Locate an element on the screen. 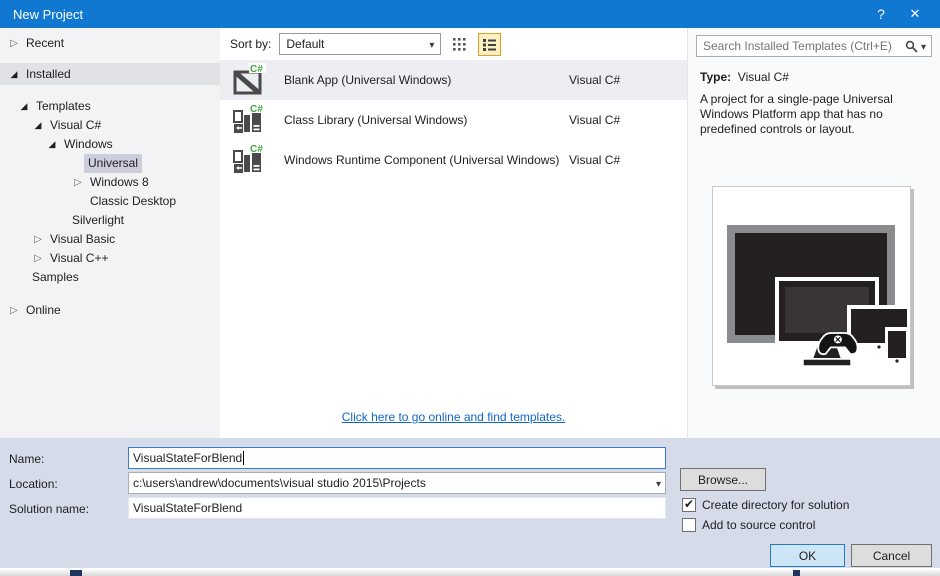 Image resolution: width=940 pixels, height=576 pixels. tree-item-windows8: Windows 8 is located at coordinates (110, 182).